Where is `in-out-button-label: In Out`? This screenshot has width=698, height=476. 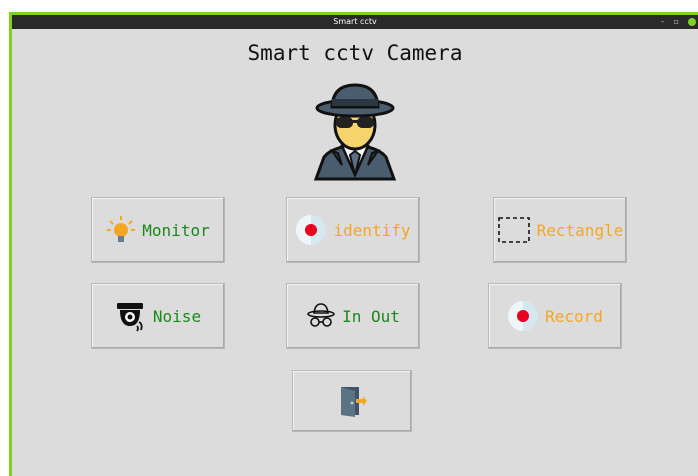 in-out-button-label: In Out is located at coordinates (371, 316).